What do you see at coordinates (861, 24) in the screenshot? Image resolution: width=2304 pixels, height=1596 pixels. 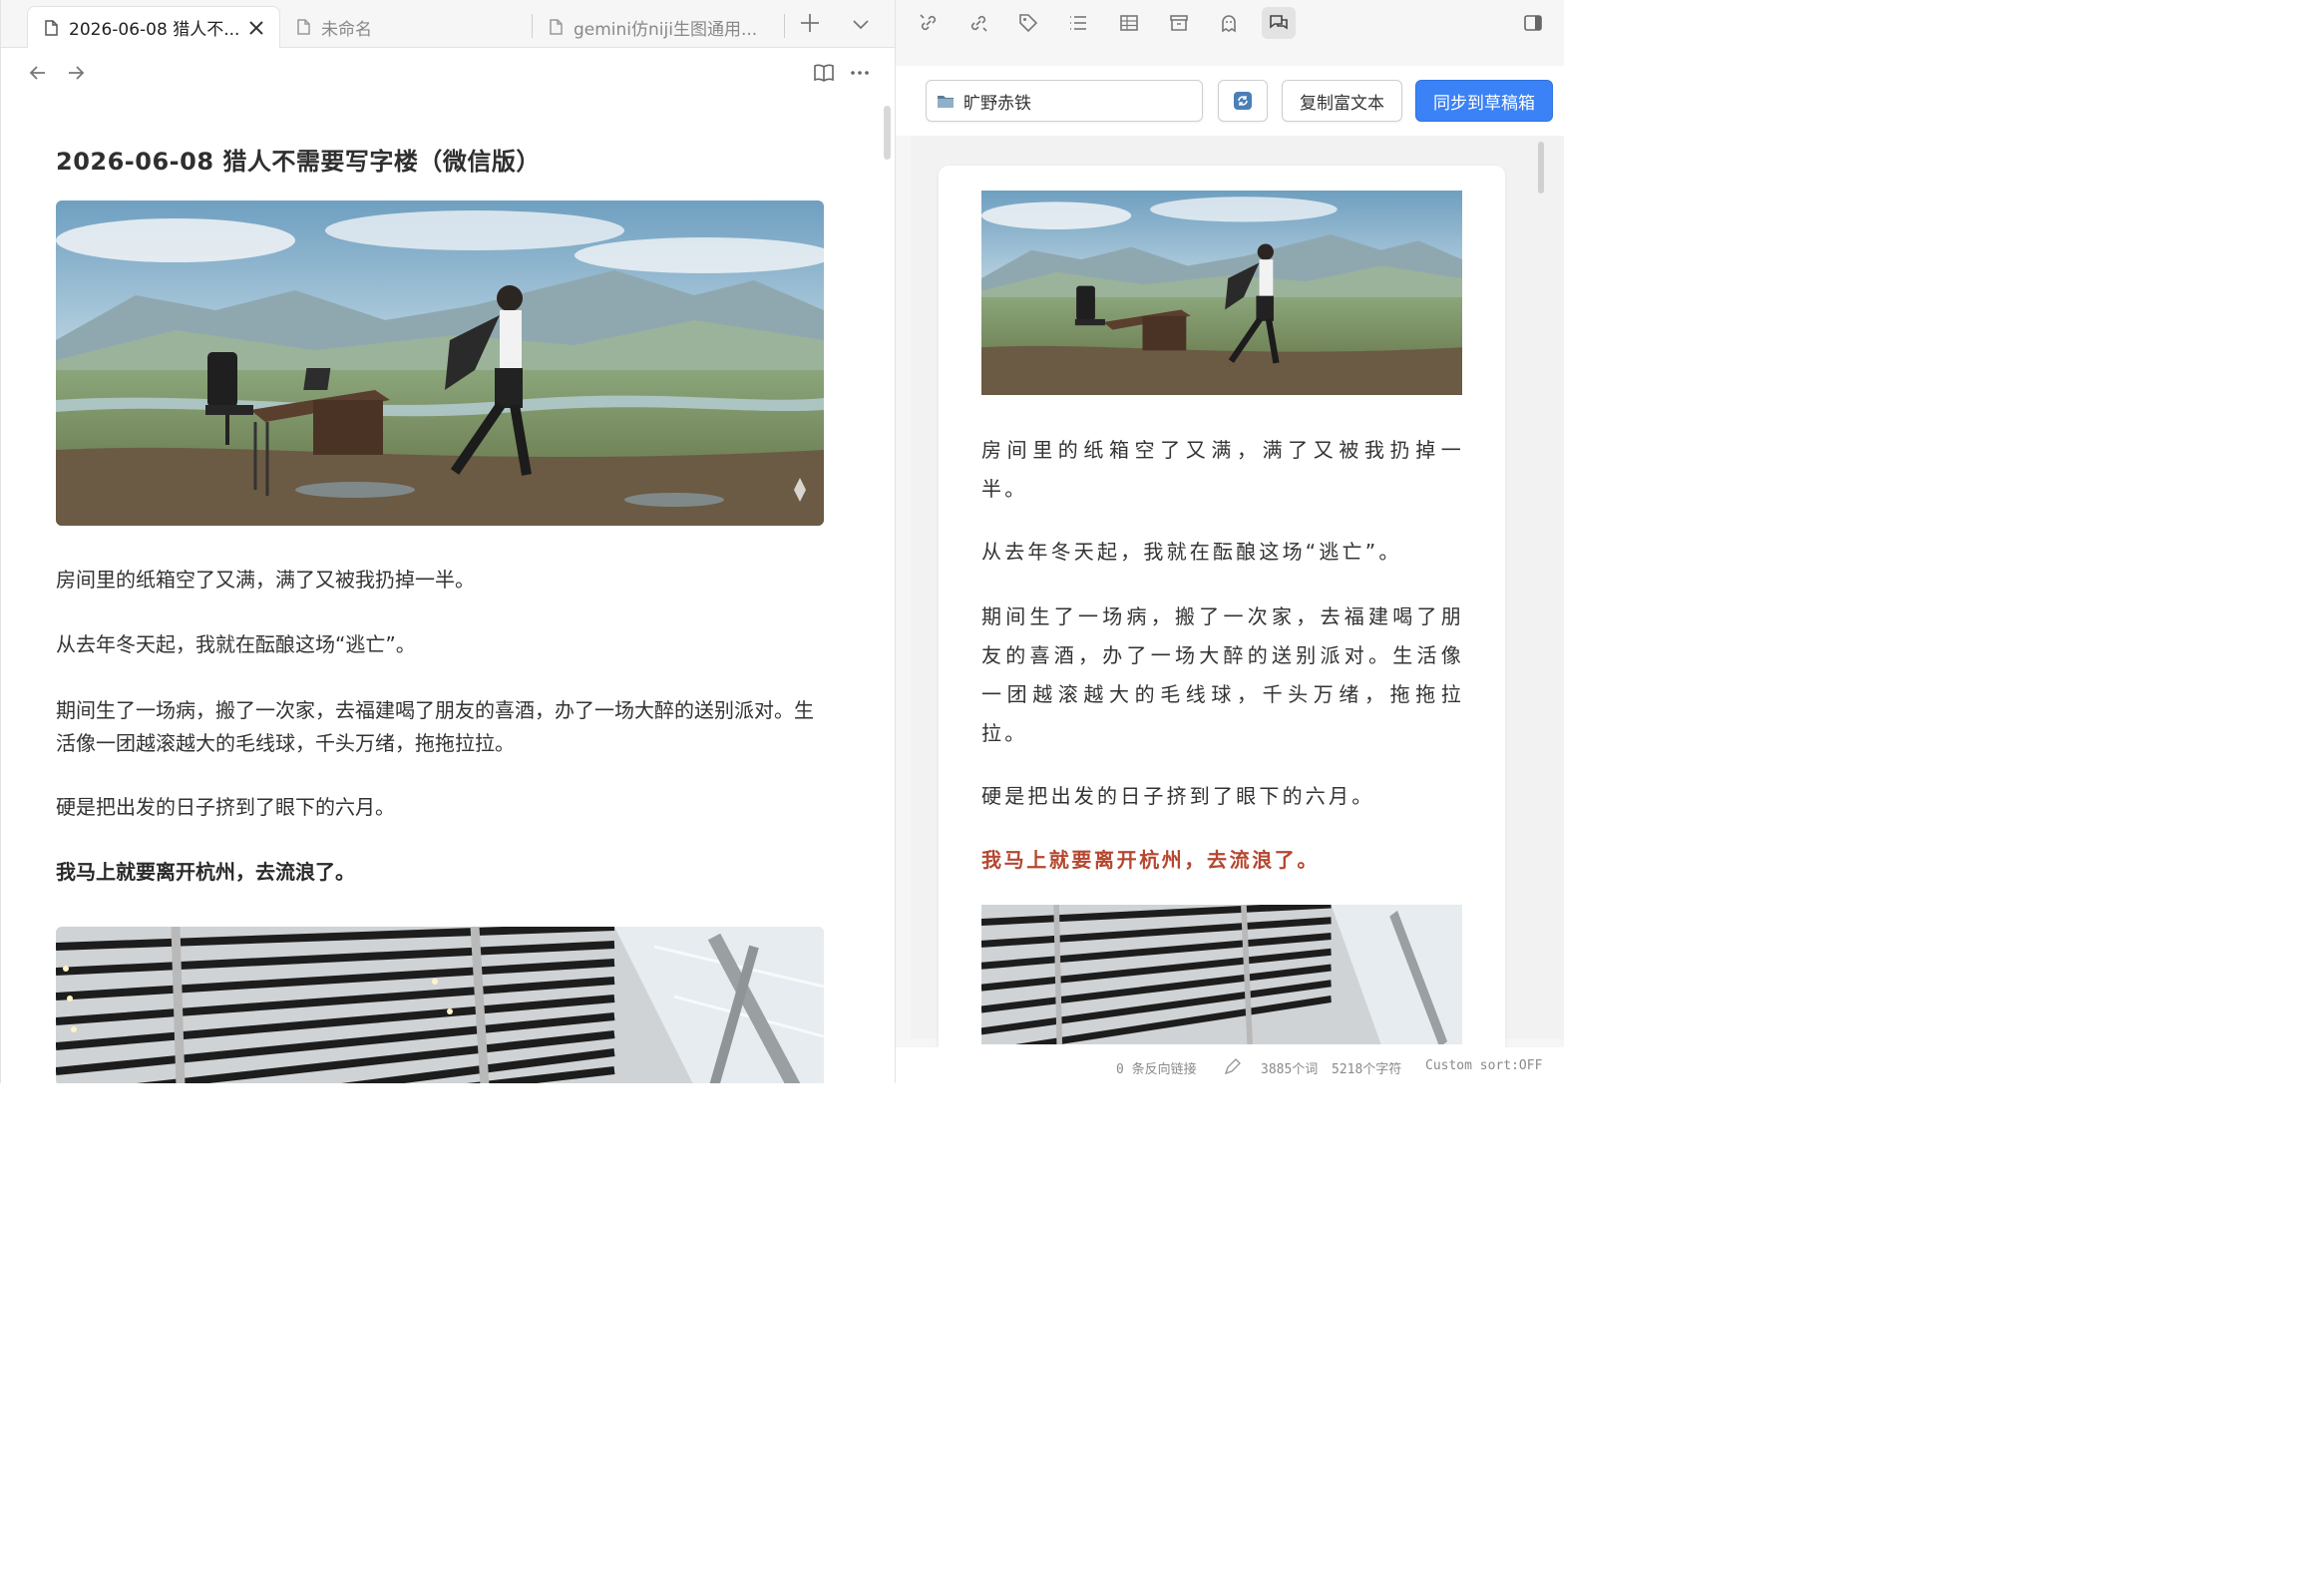 I see `chevron-down-icon` at bounding box center [861, 24].